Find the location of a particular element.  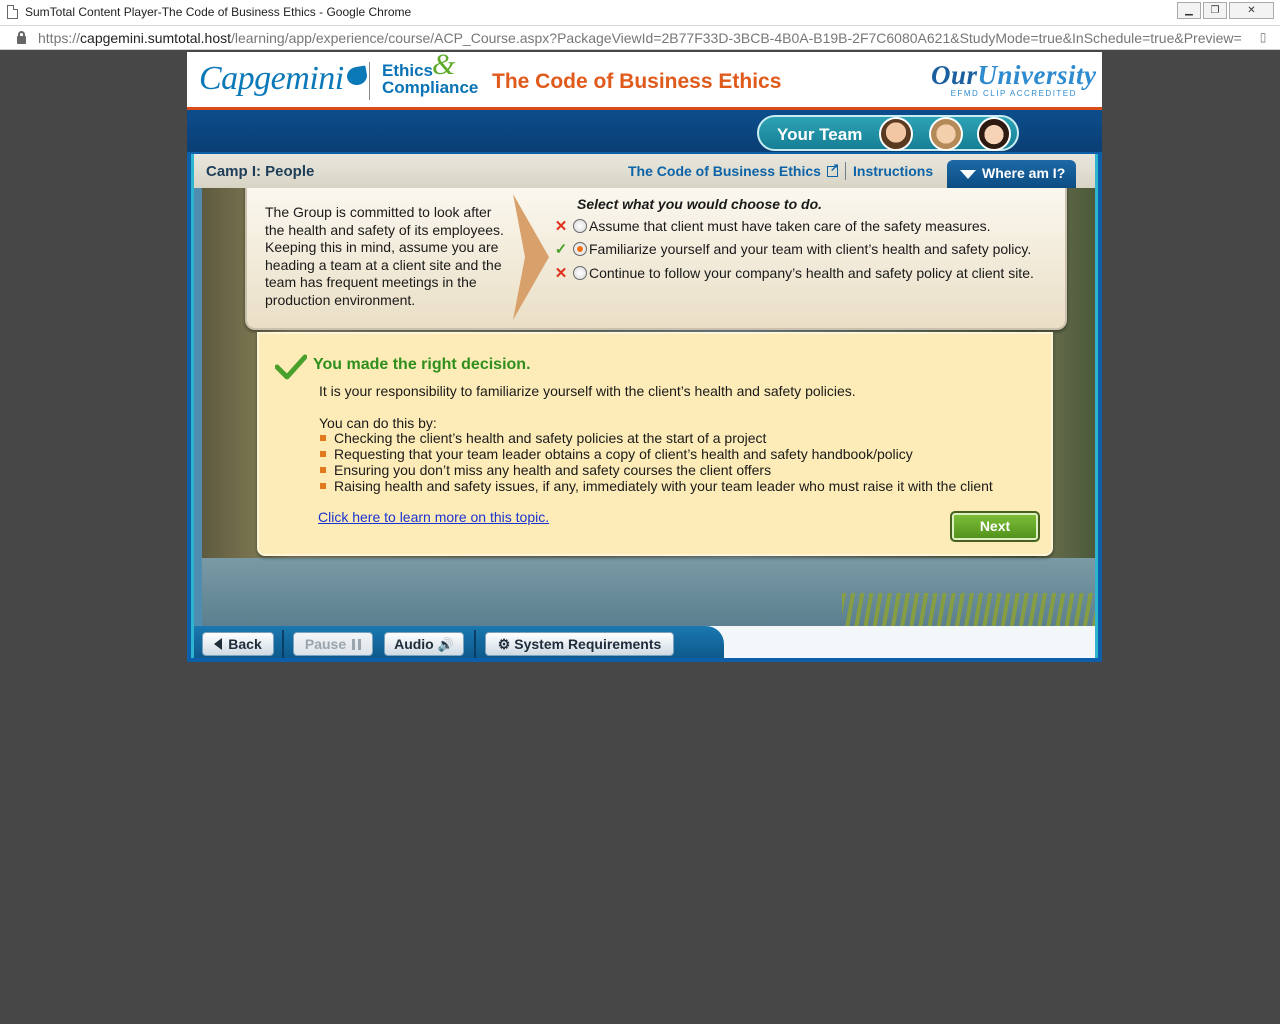

lock-icon is located at coordinates (21, 37).